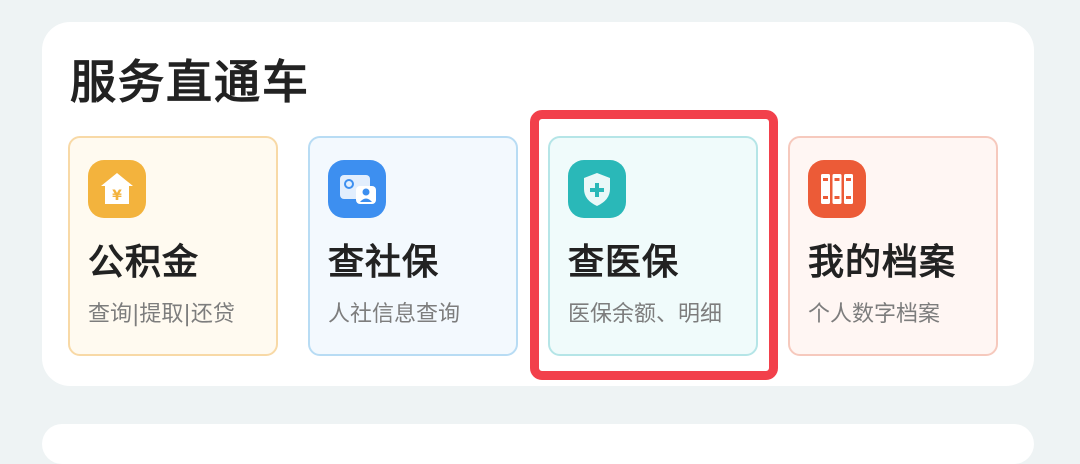  I want to click on social-security-card-icon, so click(357, 189).